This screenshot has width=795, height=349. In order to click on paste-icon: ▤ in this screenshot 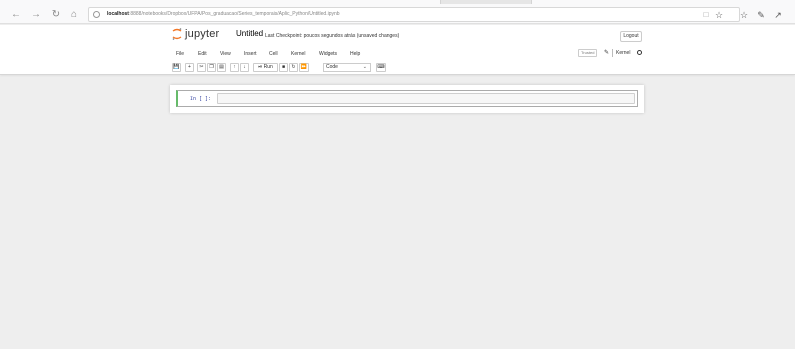, I will do `click(221, 67)`.